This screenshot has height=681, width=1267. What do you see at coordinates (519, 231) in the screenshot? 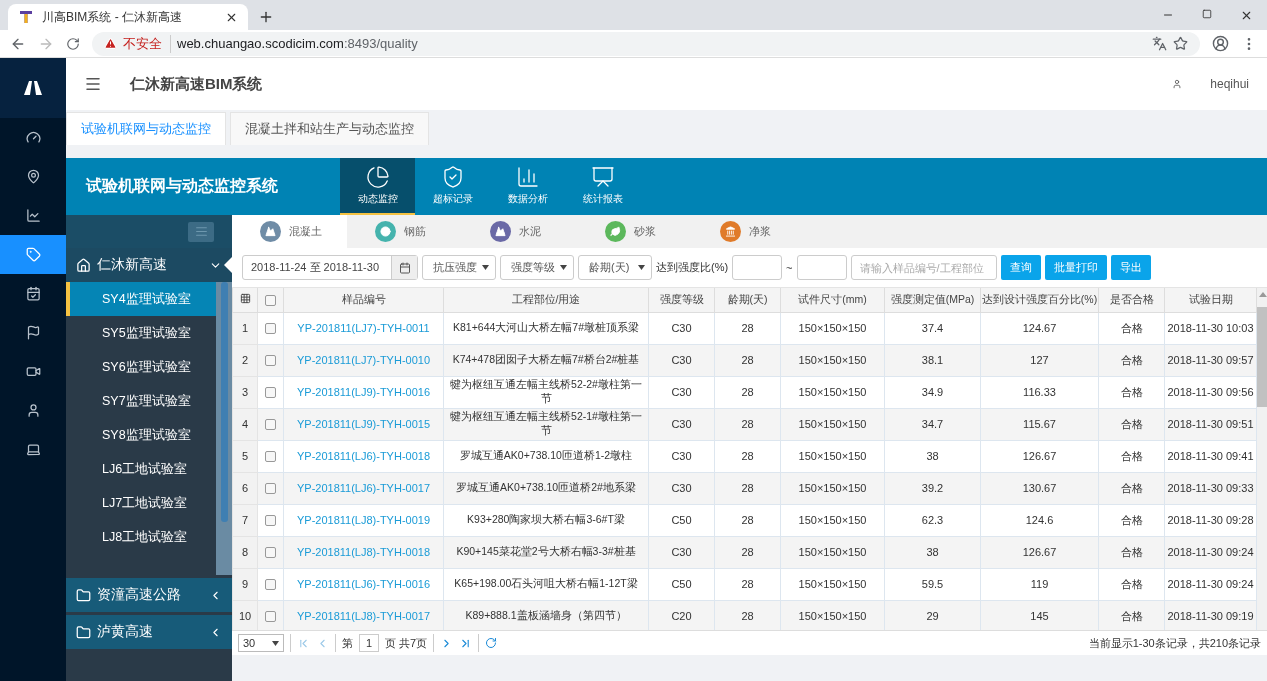
I see `material-tab: 水泥` at bounding box center [519, 231].